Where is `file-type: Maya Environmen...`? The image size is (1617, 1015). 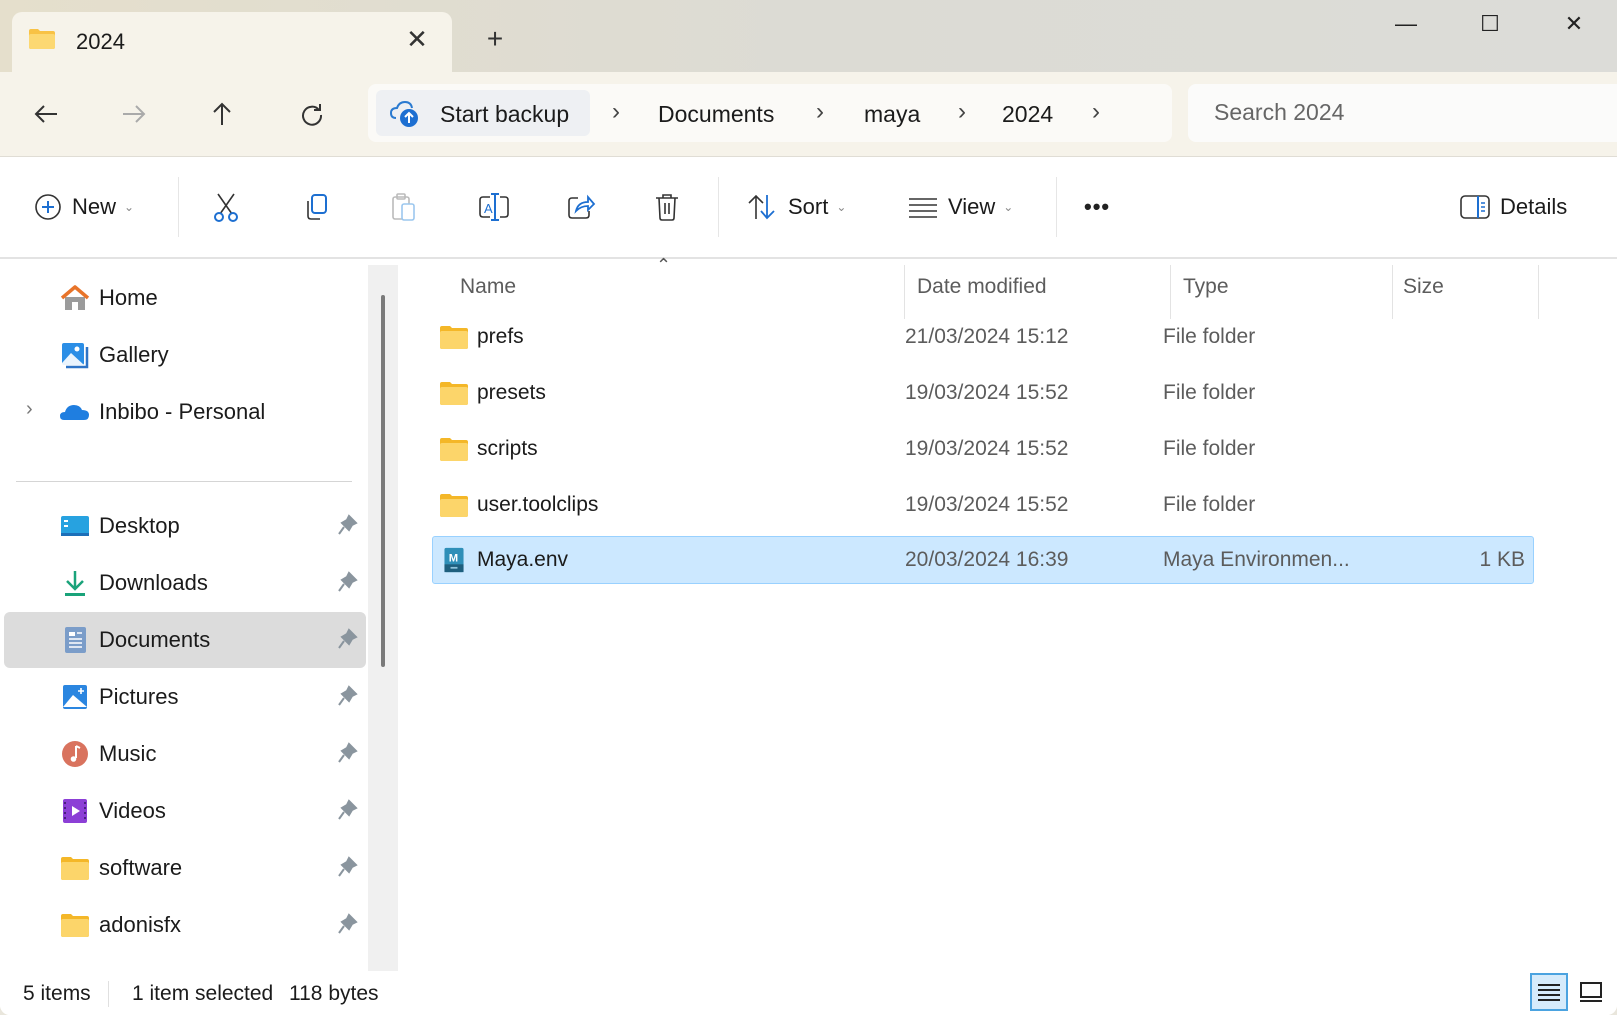
file-type: Maya Environmen... is located at coordinates (1256, 559).